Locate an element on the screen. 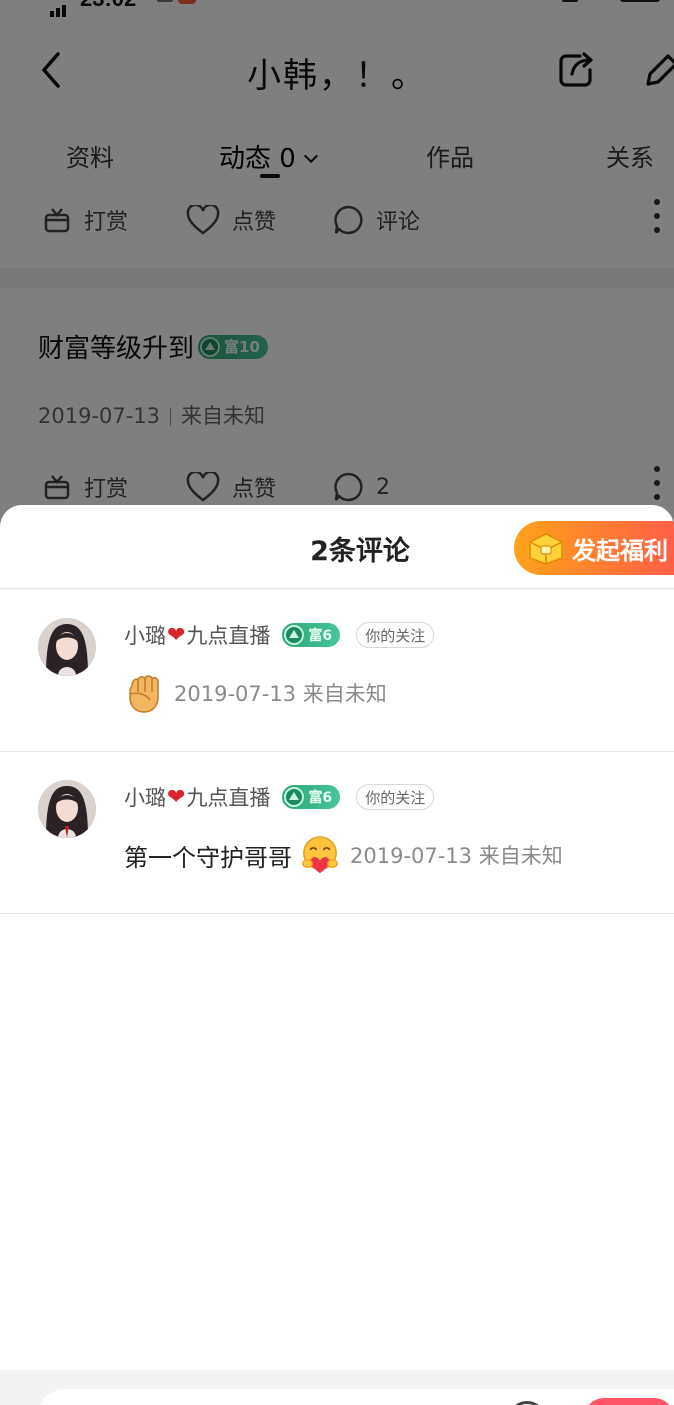 This screenshot has width=674, height=1405. comment-body: 第一个守护哥哥 2019-07-13 来自未知 is located at coordinates (343, 855).